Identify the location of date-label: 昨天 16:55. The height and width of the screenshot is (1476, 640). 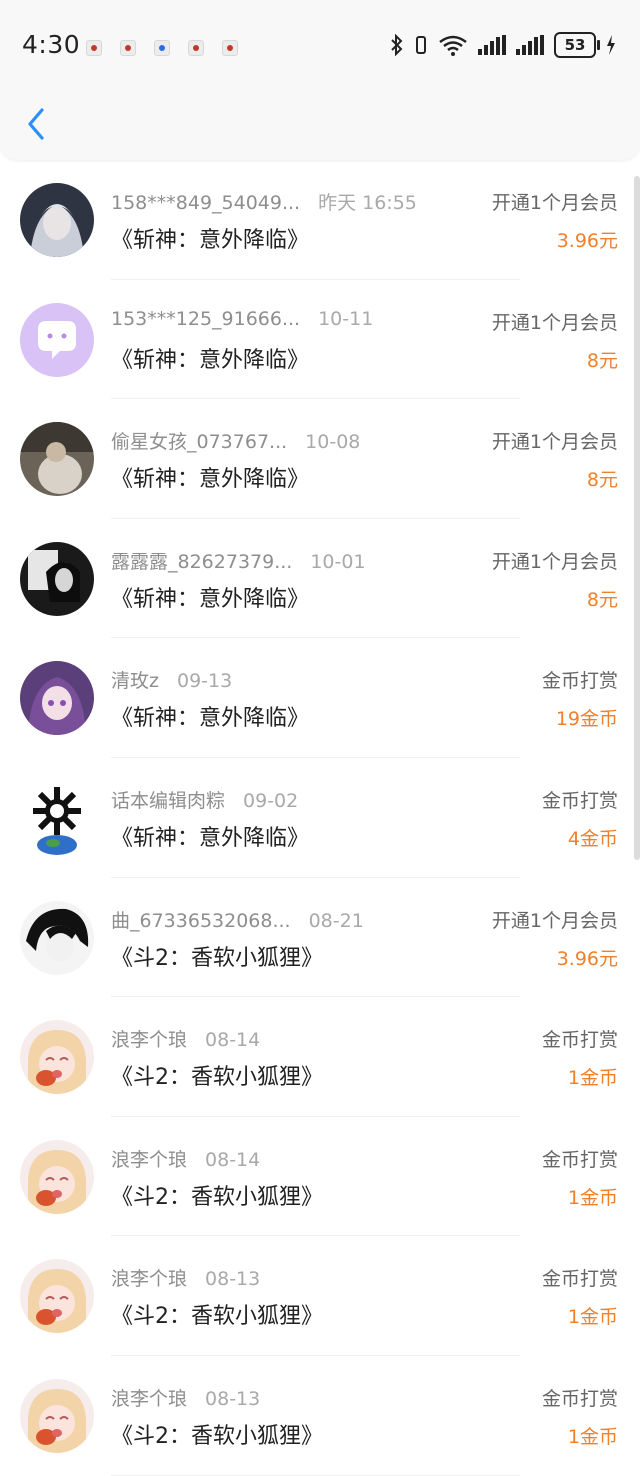
(367, 203).